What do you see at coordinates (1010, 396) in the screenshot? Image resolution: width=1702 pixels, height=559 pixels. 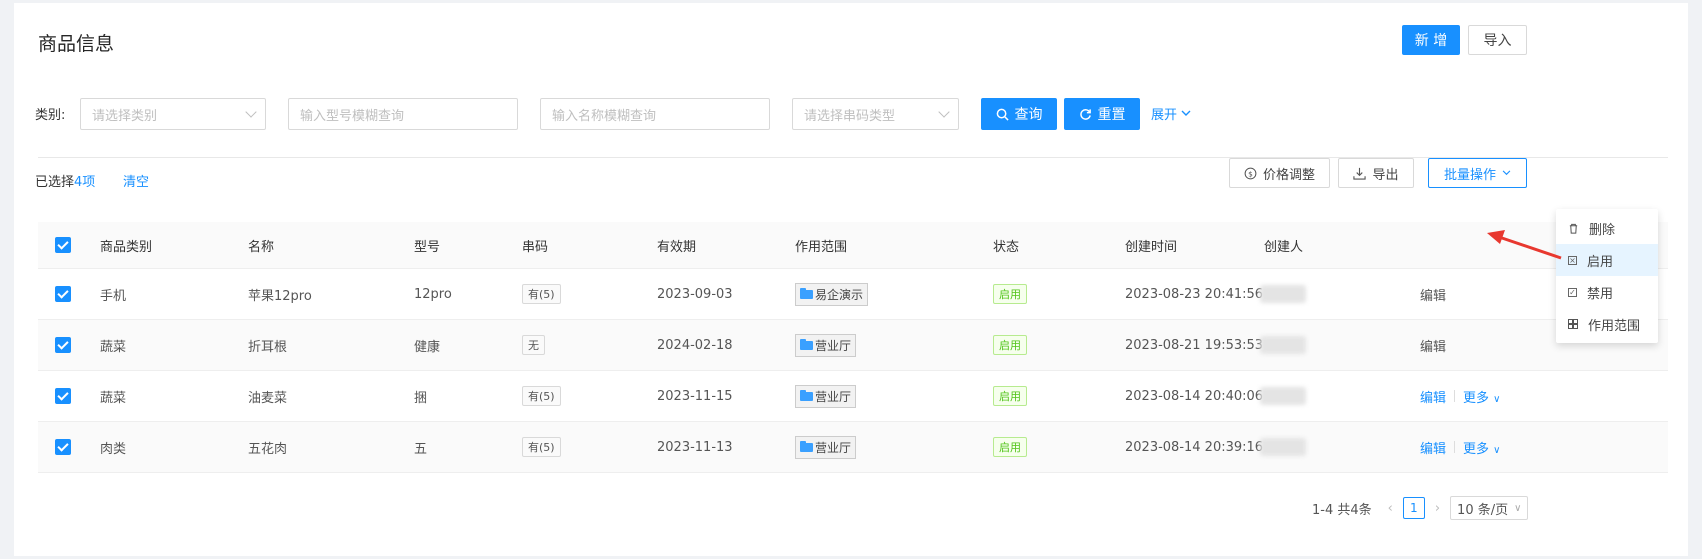 I see `status-badge: 启用` at bounding box center [1010, 396].